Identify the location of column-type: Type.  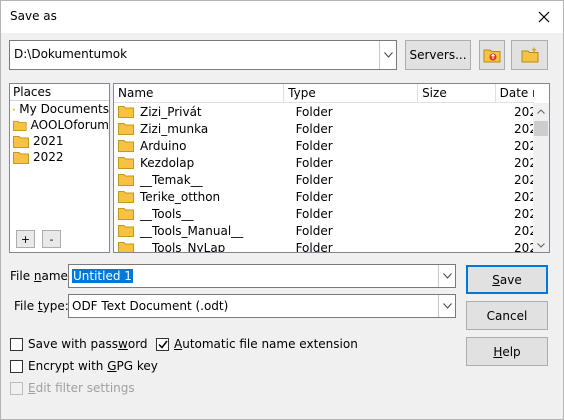
(351, 93).